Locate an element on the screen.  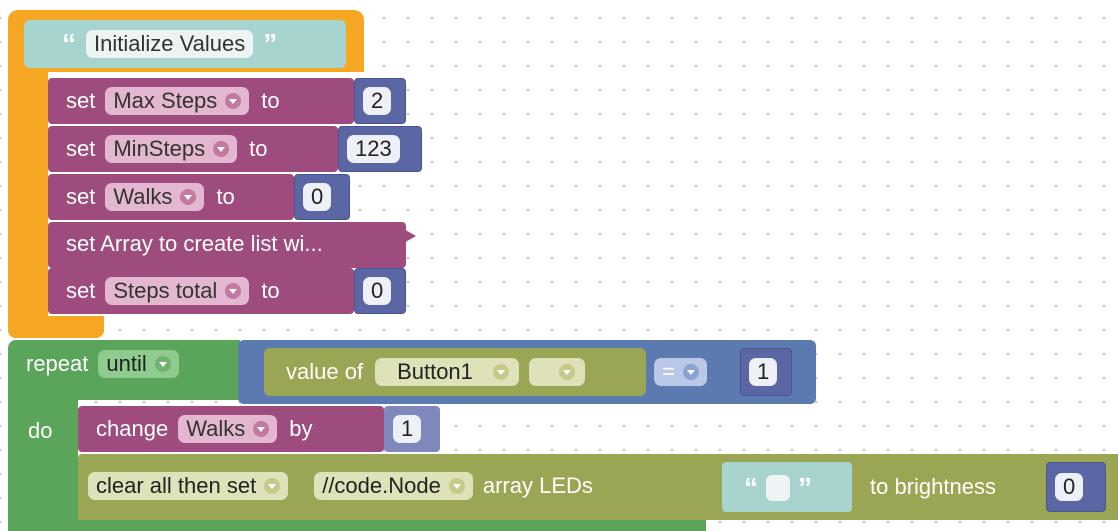
comment-text: Initialize Values is located at coordinates (170, 44).